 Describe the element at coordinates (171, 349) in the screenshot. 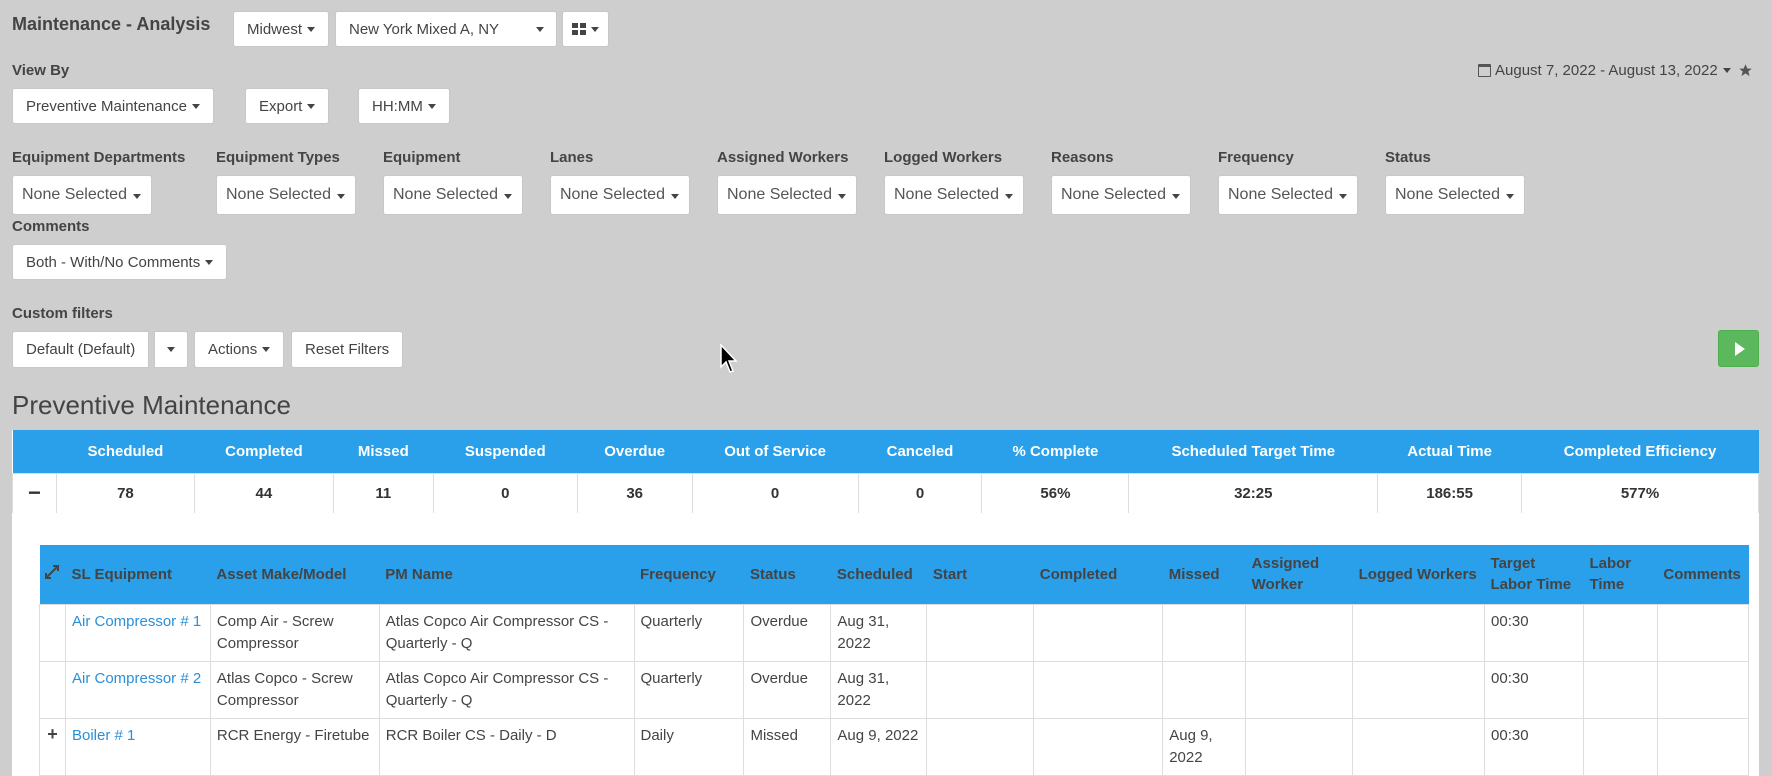

I see `custom-filter-toggle` at that location.